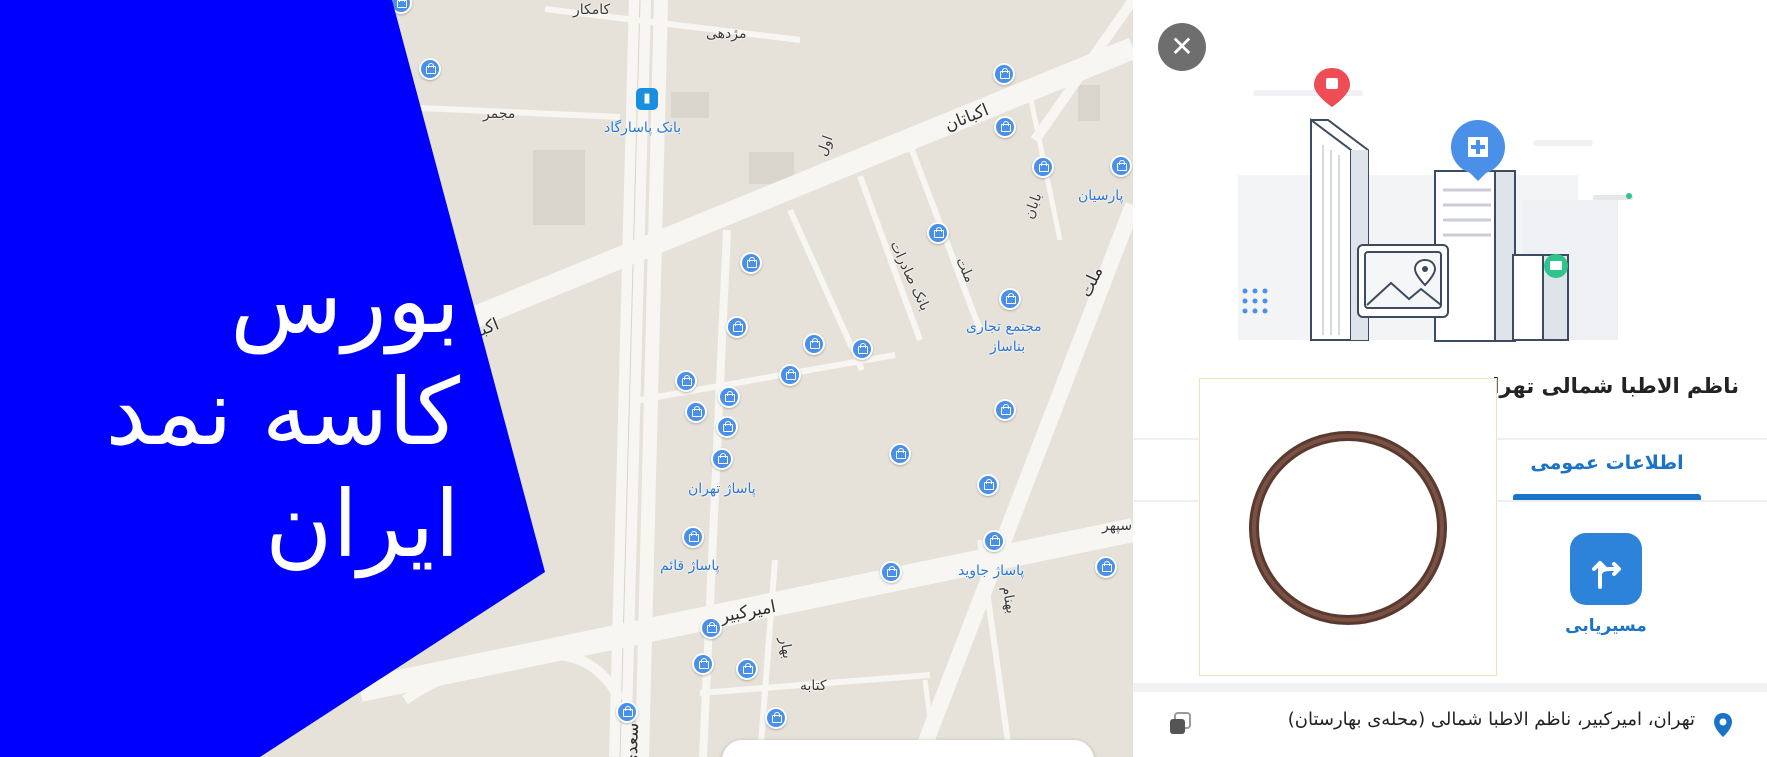 The height and width of the screenshot is (757, 1767). What do you see at coordinates (1007, 347) in the screenshot?
I see `poi-label-banasaz: بناساز` at bounding box center [1007, 347].